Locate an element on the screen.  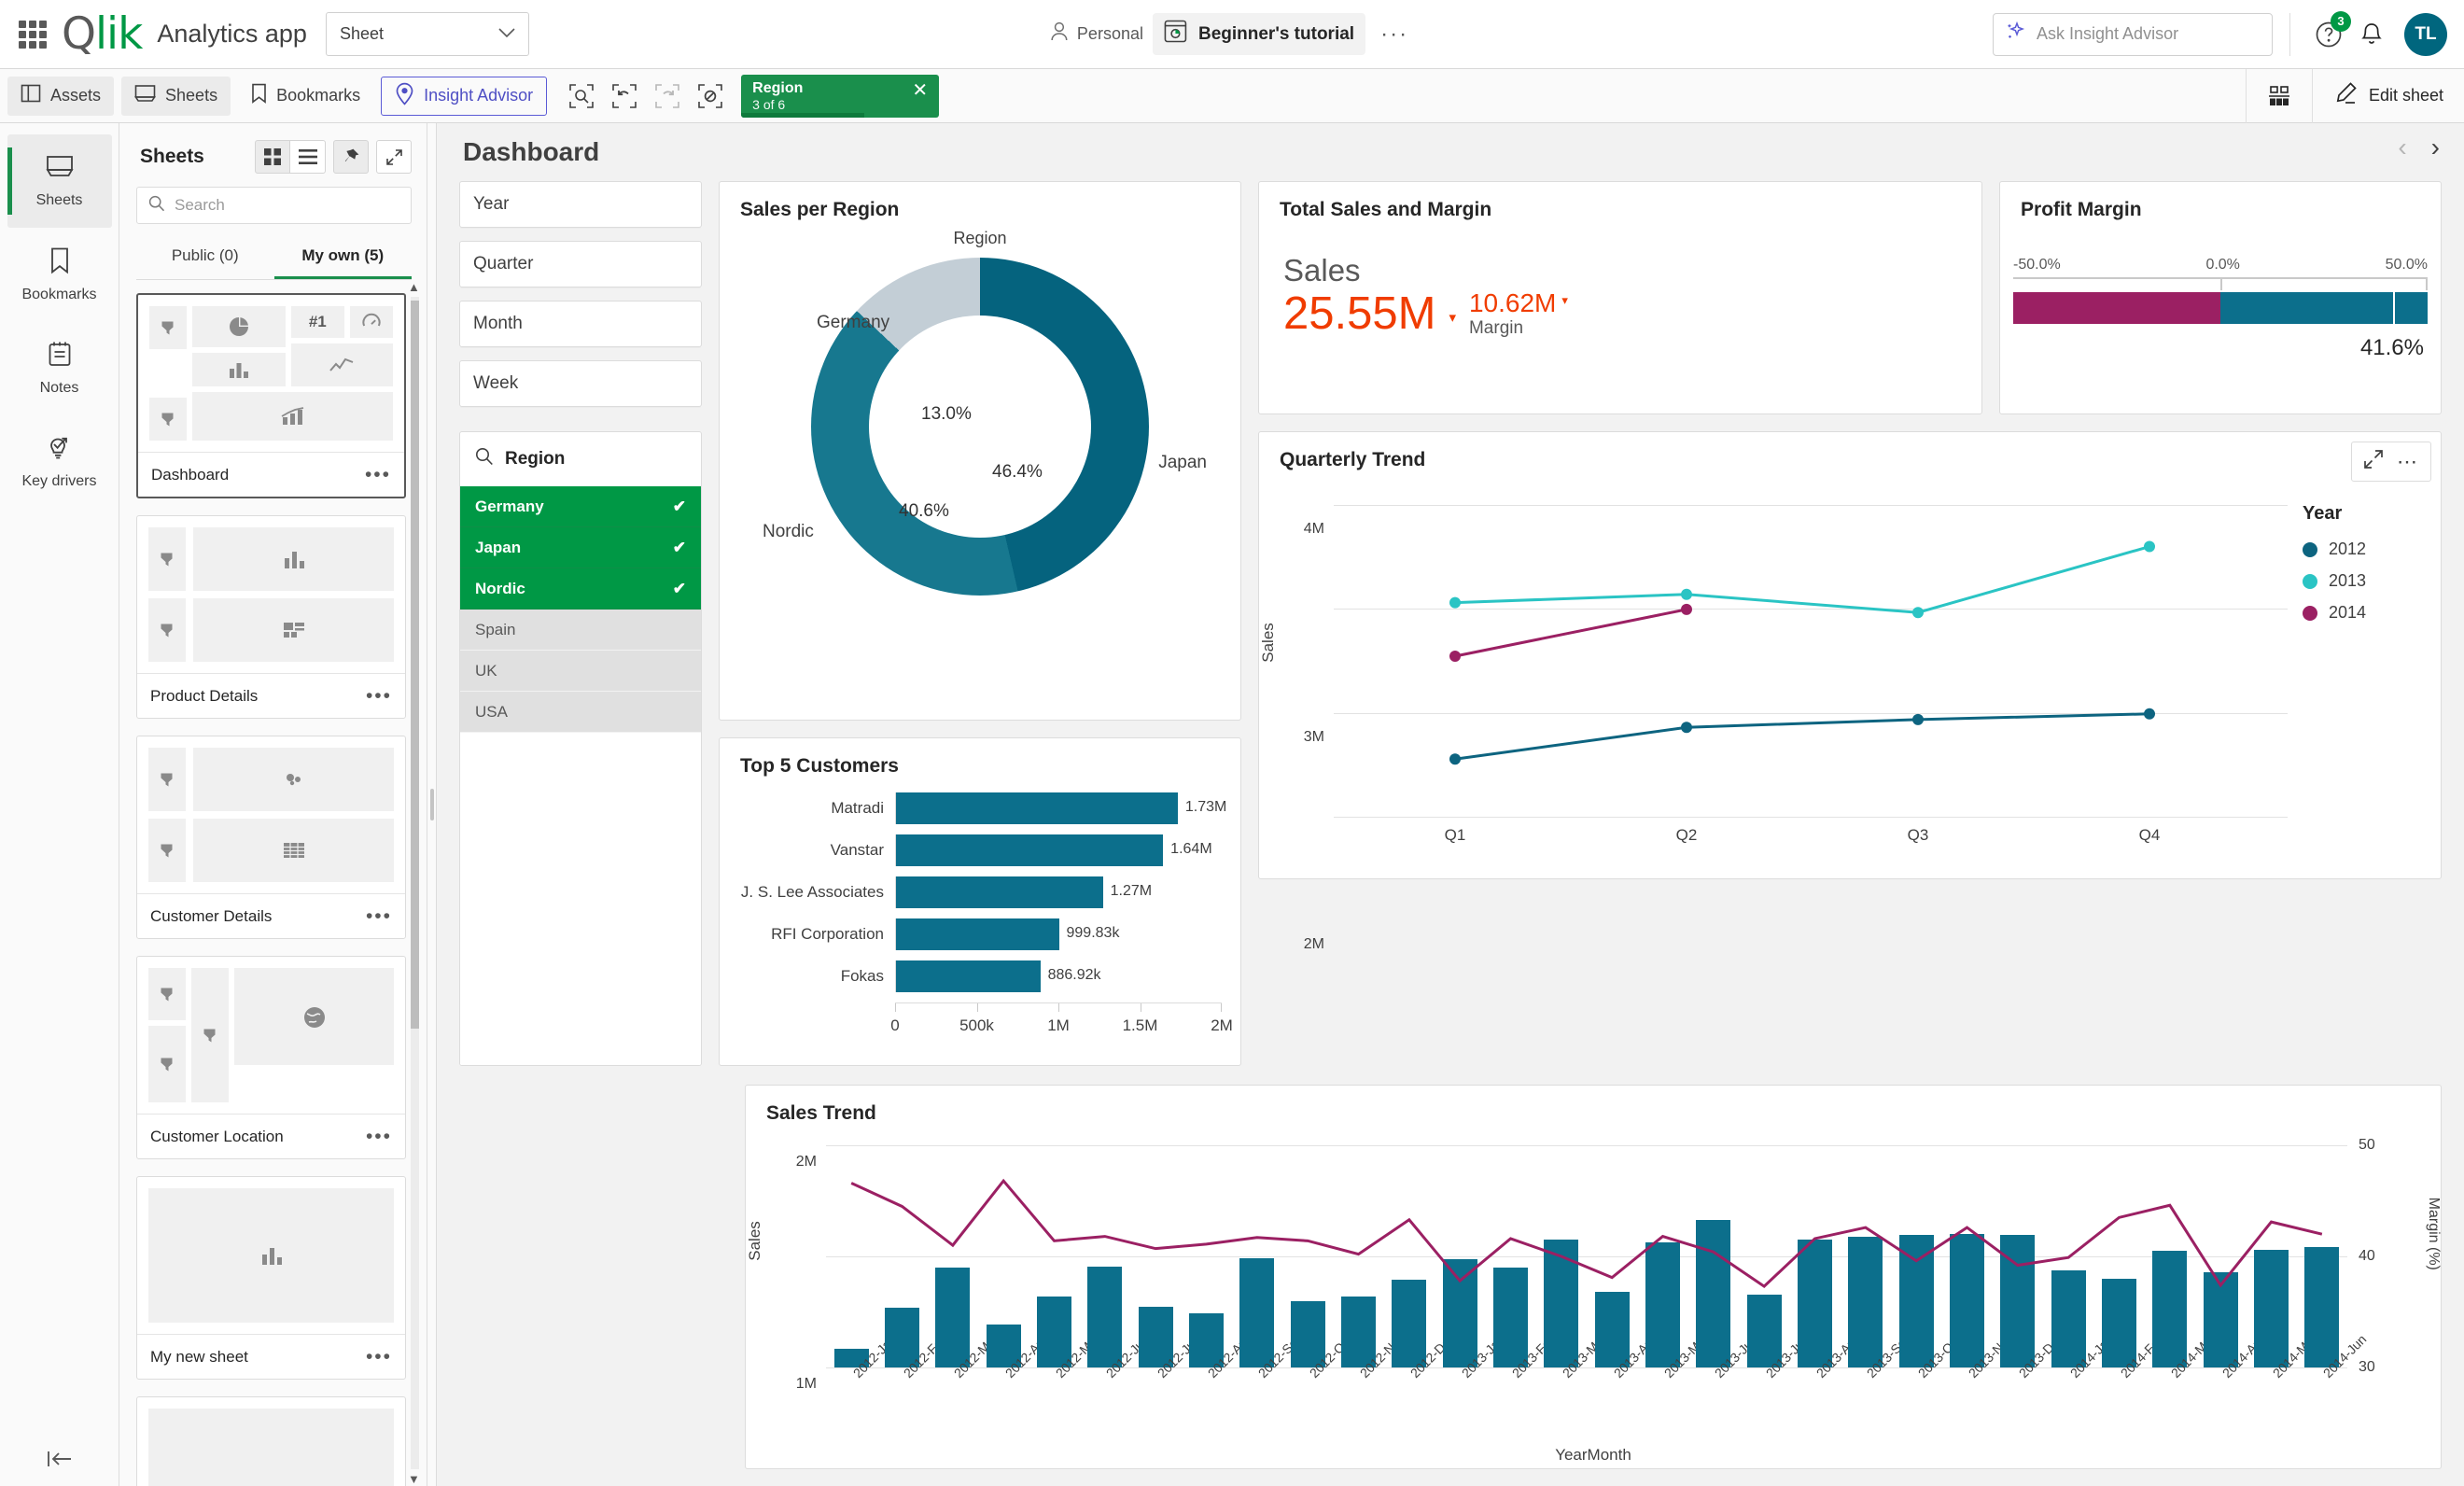
legend-item-2014: 2014 is located at coordinates (2365, 613).